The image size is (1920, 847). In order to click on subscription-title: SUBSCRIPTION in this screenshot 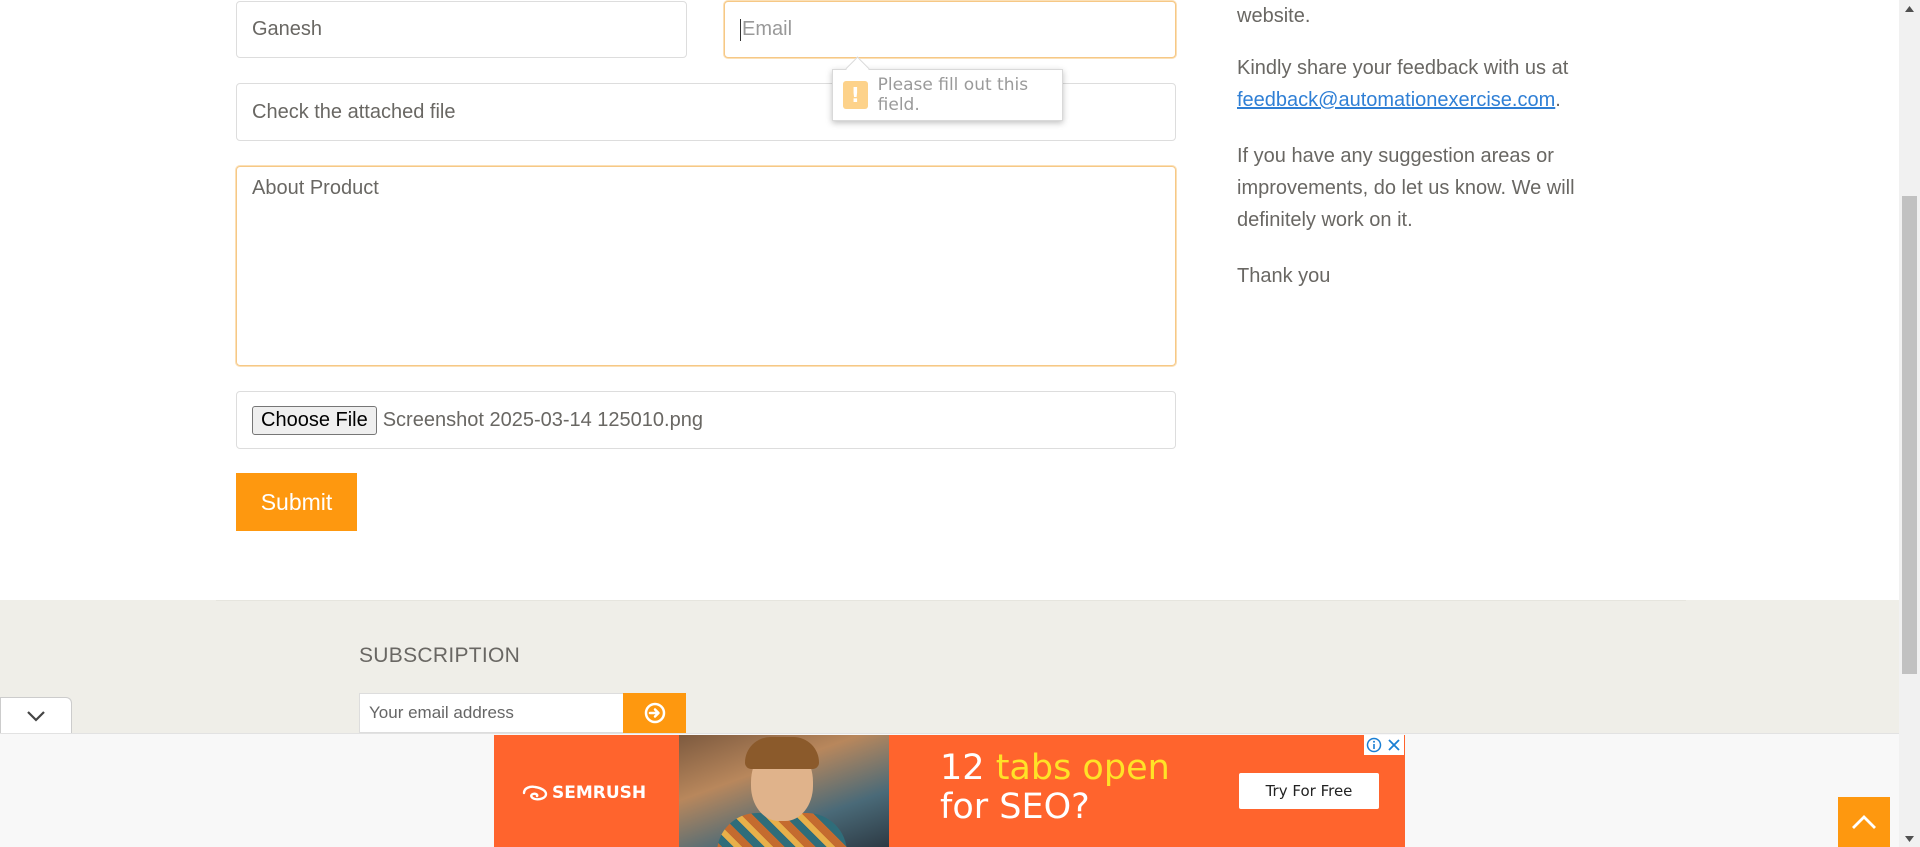, I will do `click(440, 655)`.